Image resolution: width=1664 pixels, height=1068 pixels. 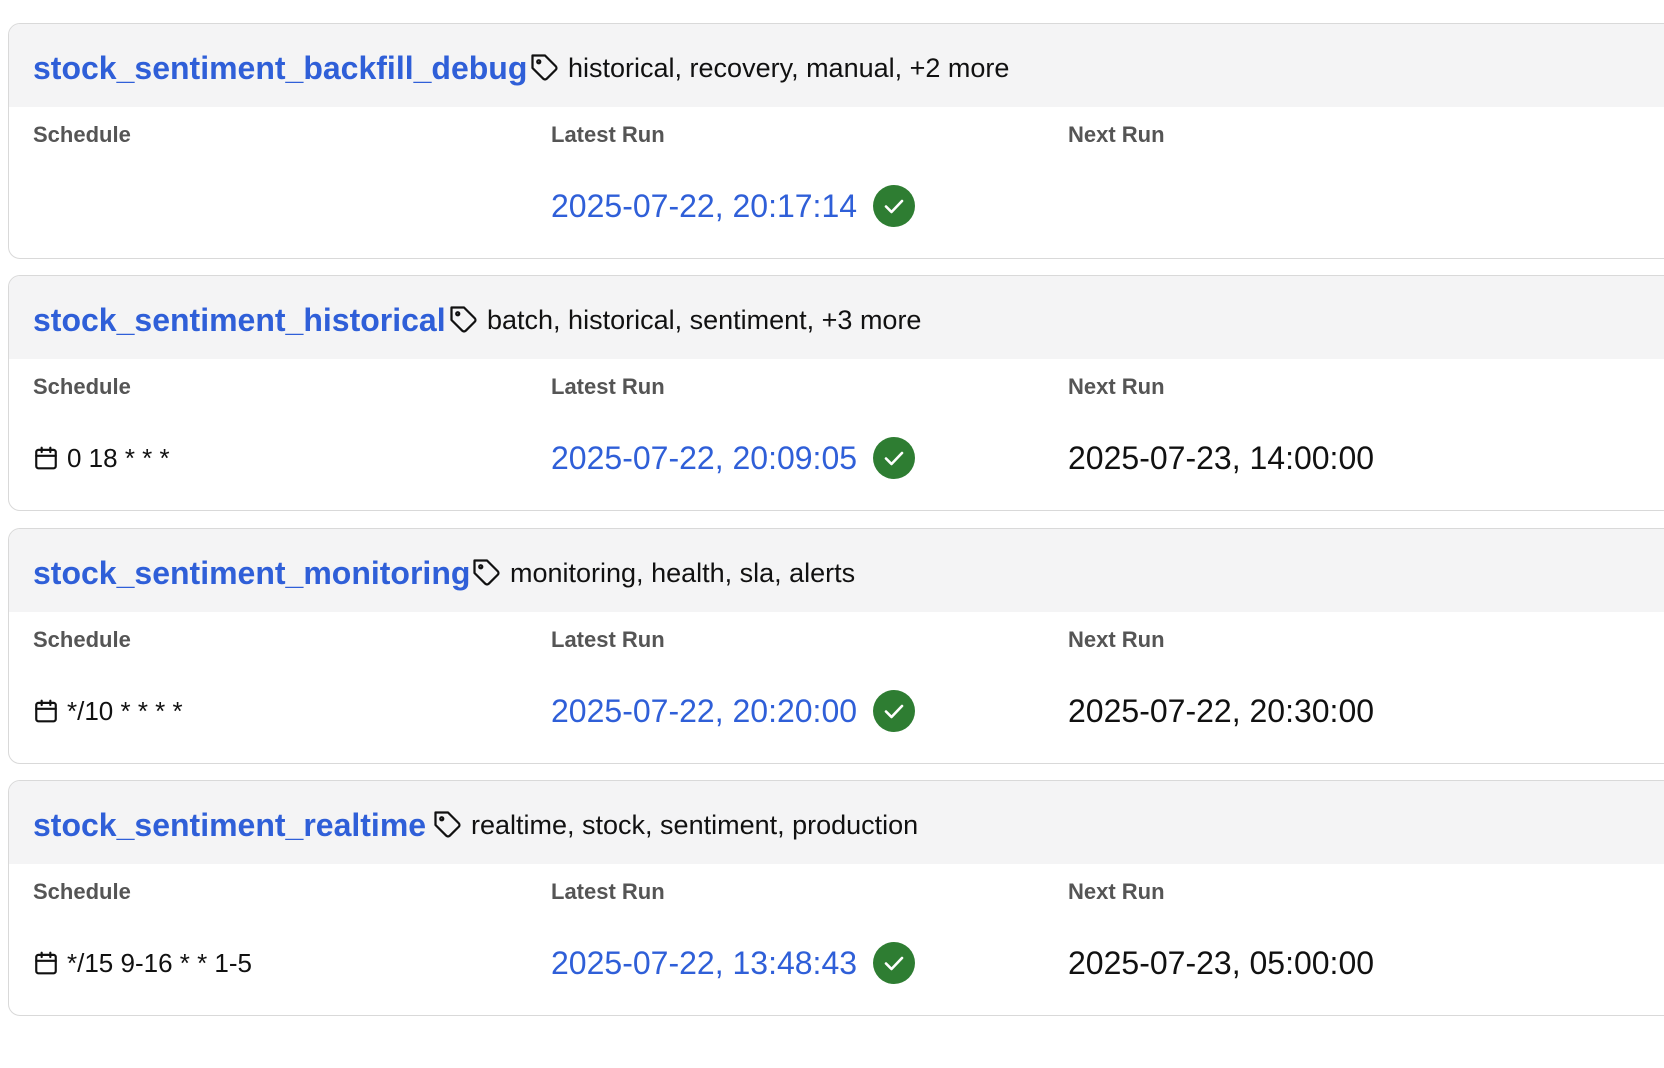 I want to click on dag-name-link: stock_sentiment_historical, so click(x=239, y=320).